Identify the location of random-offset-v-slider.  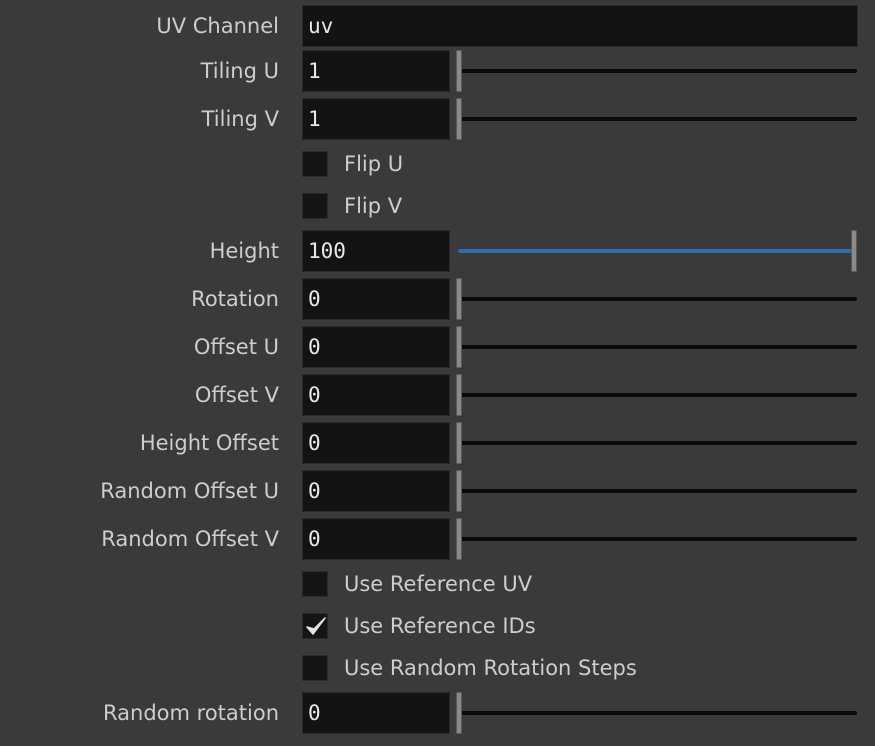
(657, 539).